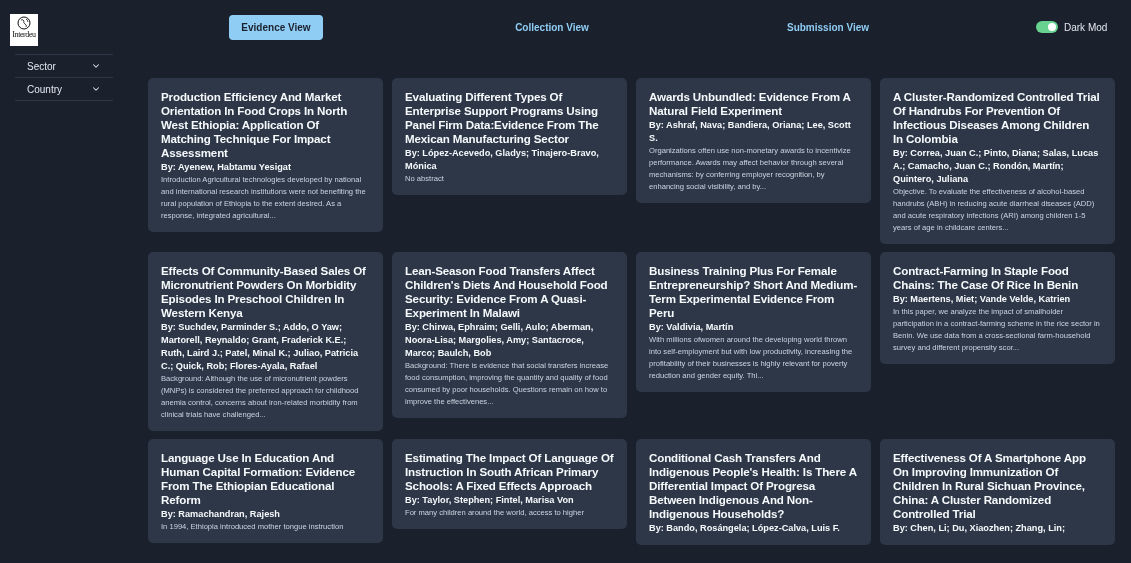  I want to click on nav-tab: Evidence View, so click(276, 27).